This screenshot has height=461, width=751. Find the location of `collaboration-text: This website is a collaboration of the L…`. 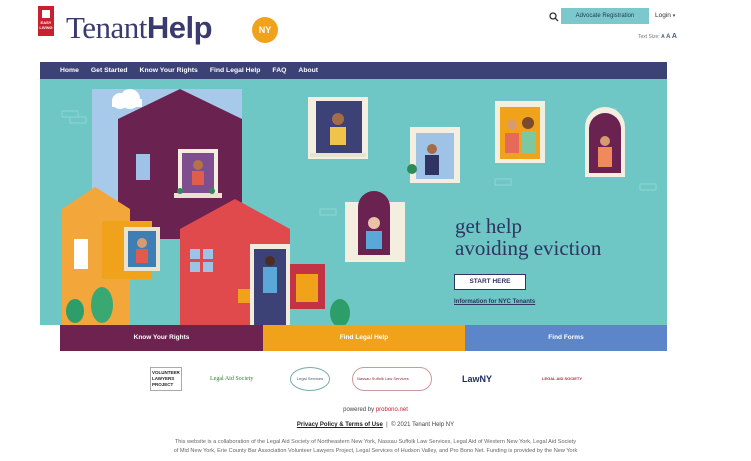

collaboration-text: This website is a collaboration of the L… is located at coordinates (375, 447).